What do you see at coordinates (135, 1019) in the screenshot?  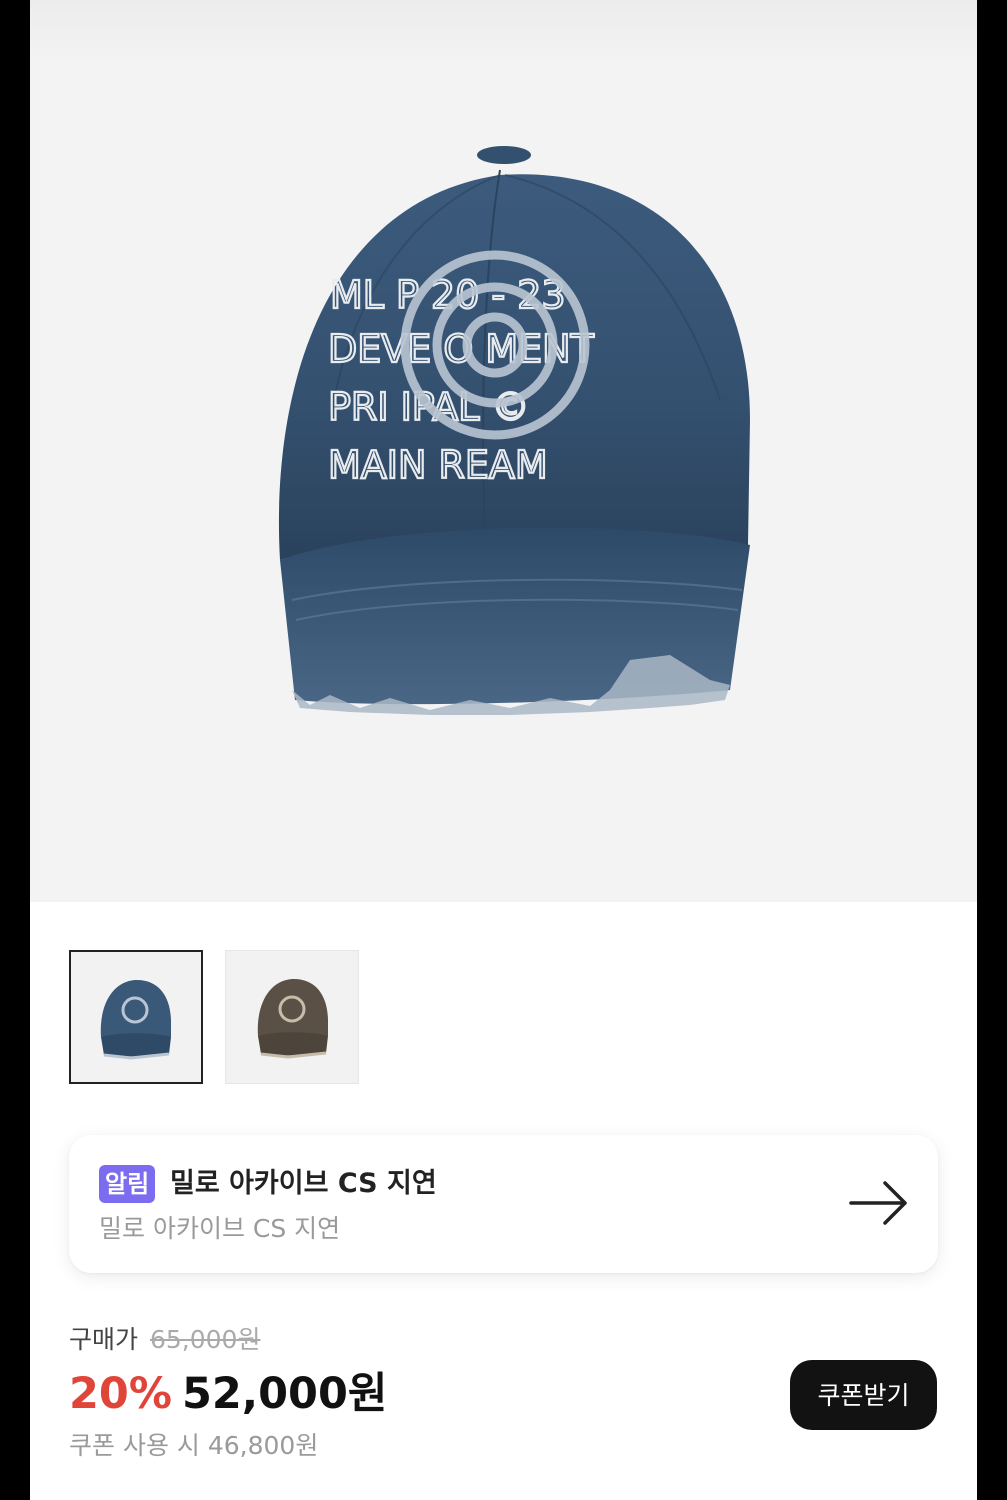 I see `cap-thumbnail-blue-image` at bounding box center [135, 1019].